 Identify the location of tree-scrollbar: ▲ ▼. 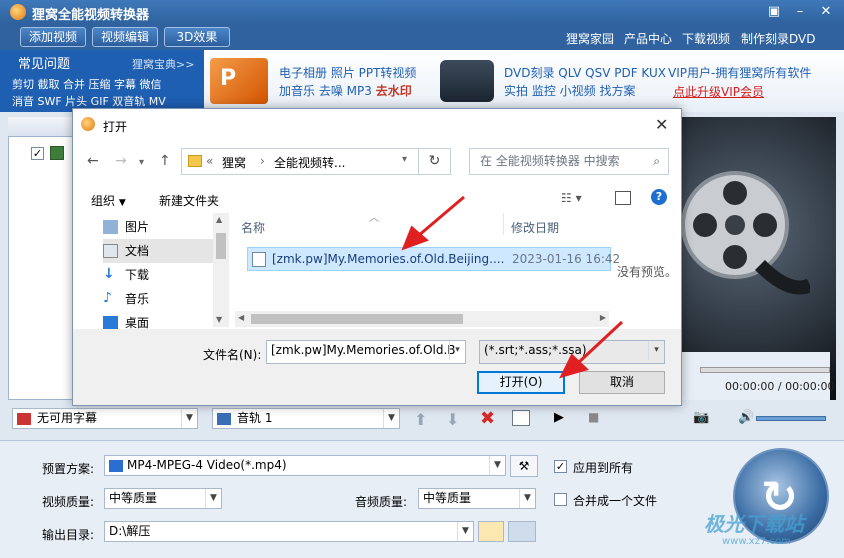
(221, 270).